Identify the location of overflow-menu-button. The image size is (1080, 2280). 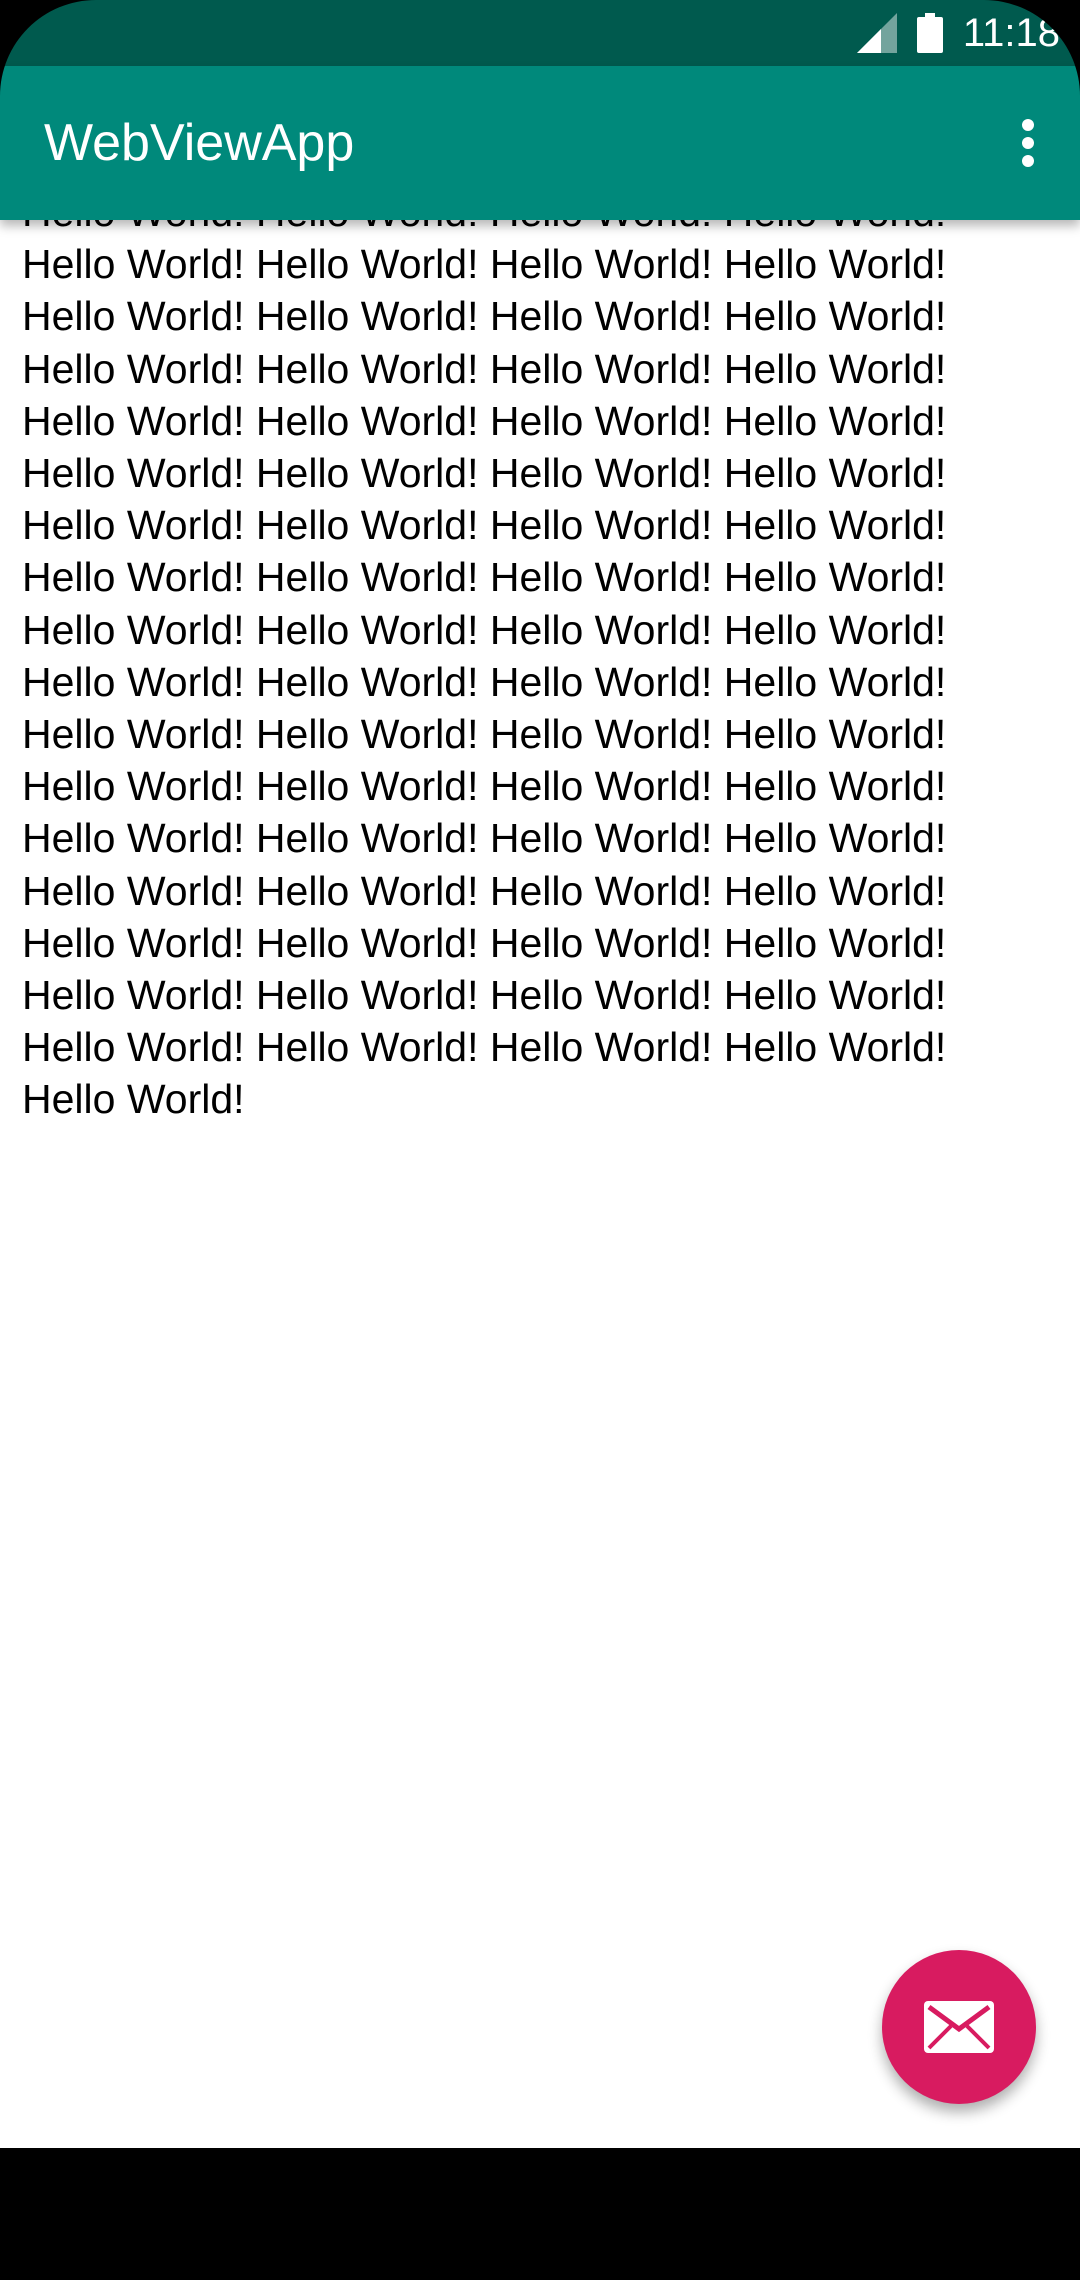
(1028, 143).